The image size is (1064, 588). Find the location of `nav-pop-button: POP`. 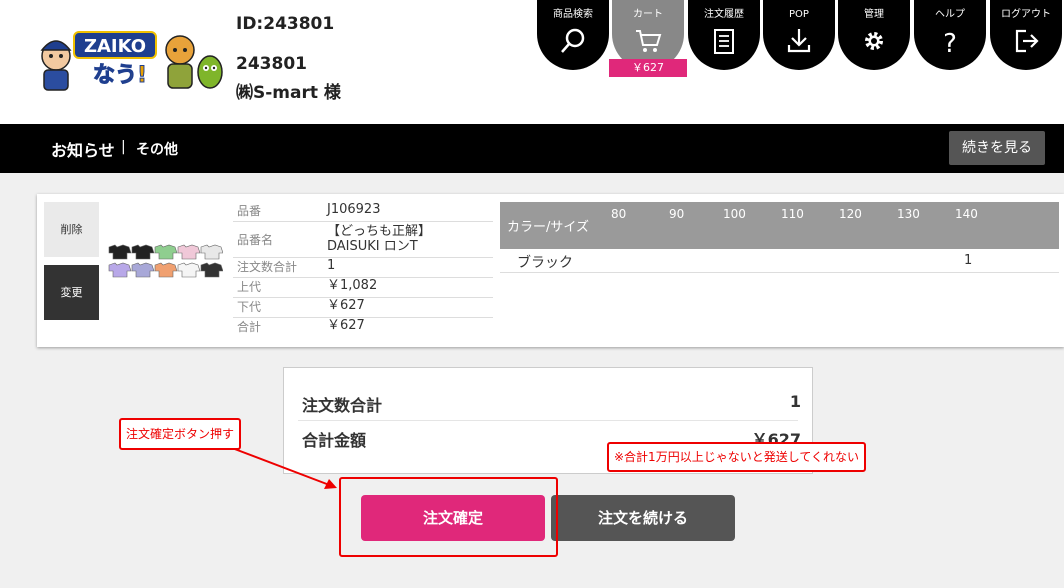

nav-pop-button: POP is located at coordinates (799, 35).